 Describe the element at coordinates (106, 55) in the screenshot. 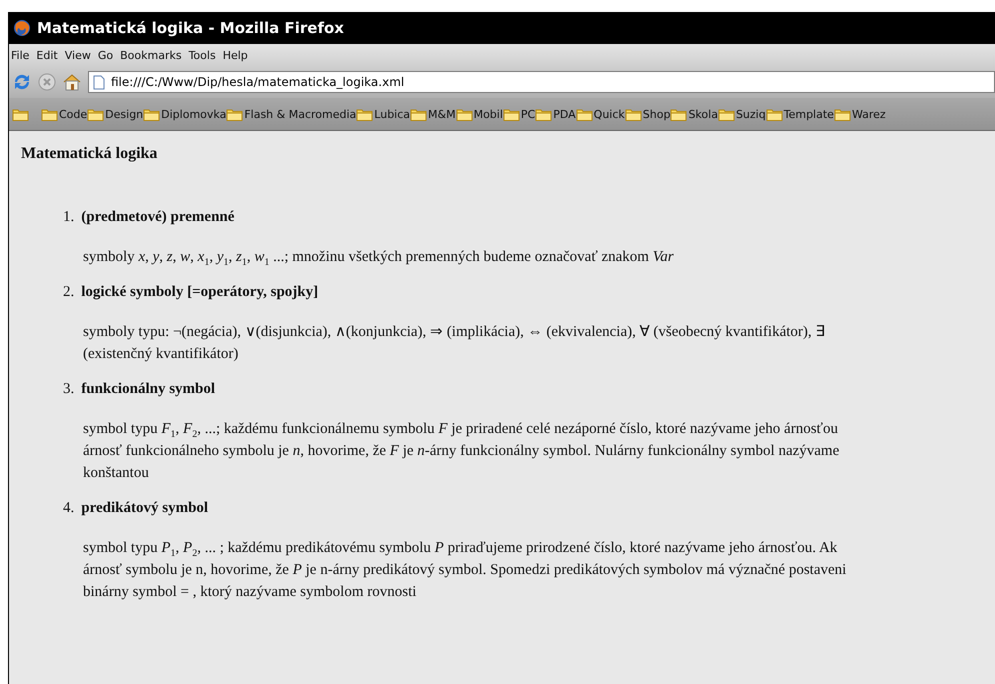

I see `menu-item: Go` at that location.